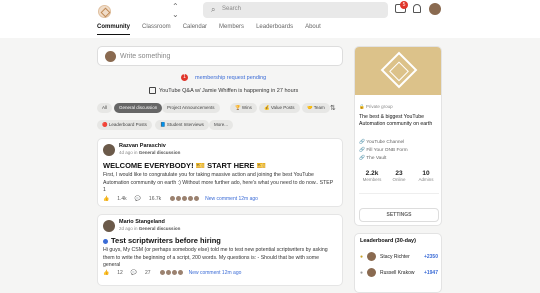 The height and width of the screenshot is (293, 540). Describe the element at coordinates (145, 56) in the screenshot. I see `composer-input: Write something` at that location.